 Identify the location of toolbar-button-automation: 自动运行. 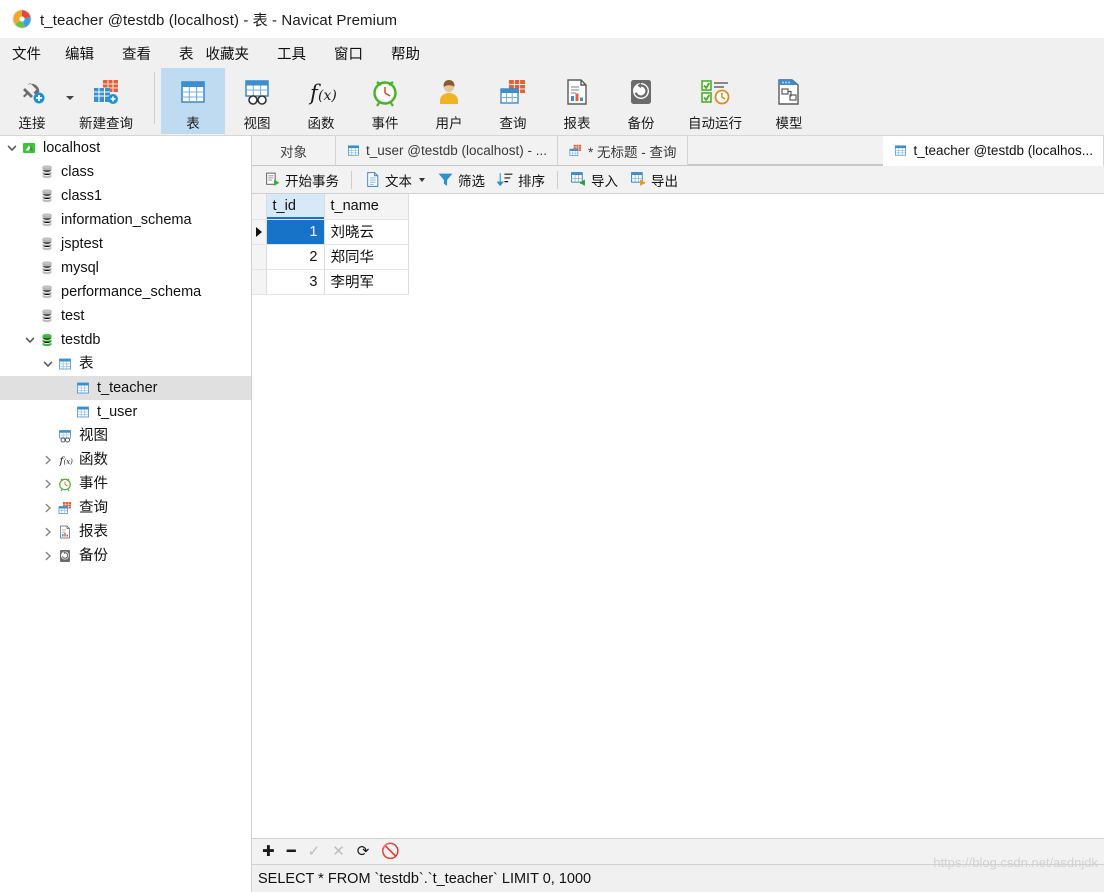
(715, 101).